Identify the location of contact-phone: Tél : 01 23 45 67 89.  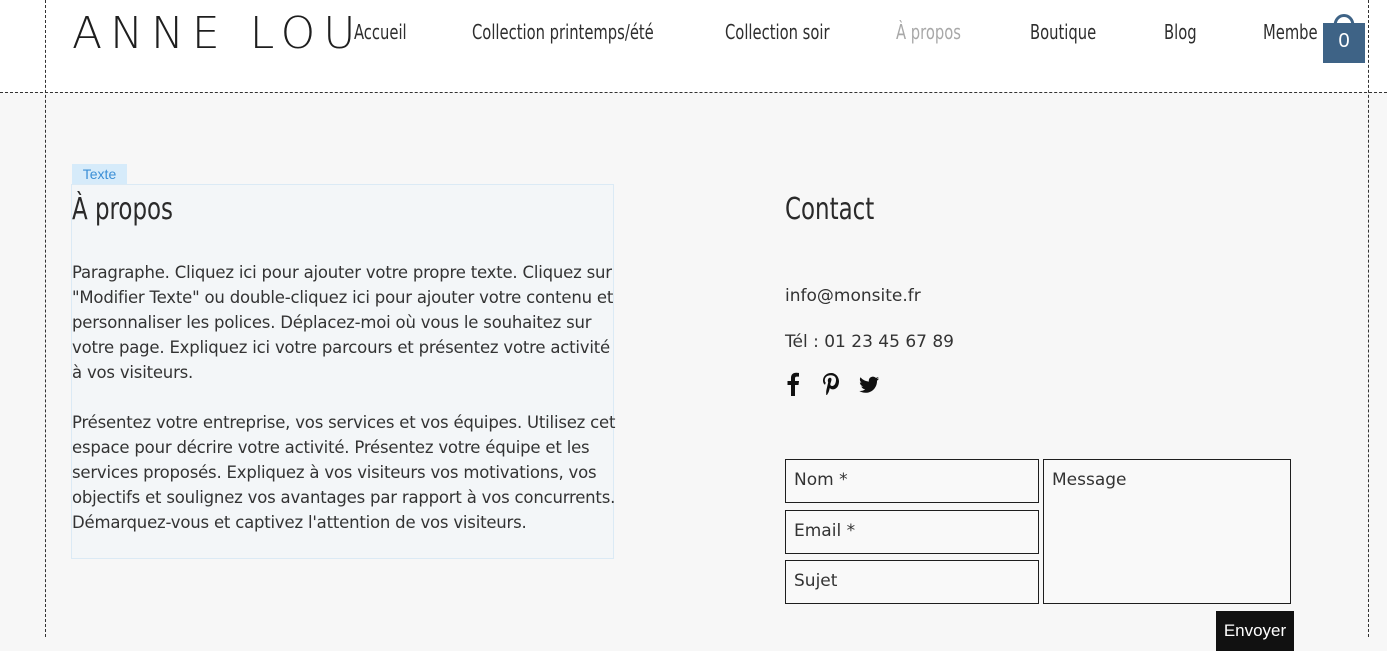
(869, 342).